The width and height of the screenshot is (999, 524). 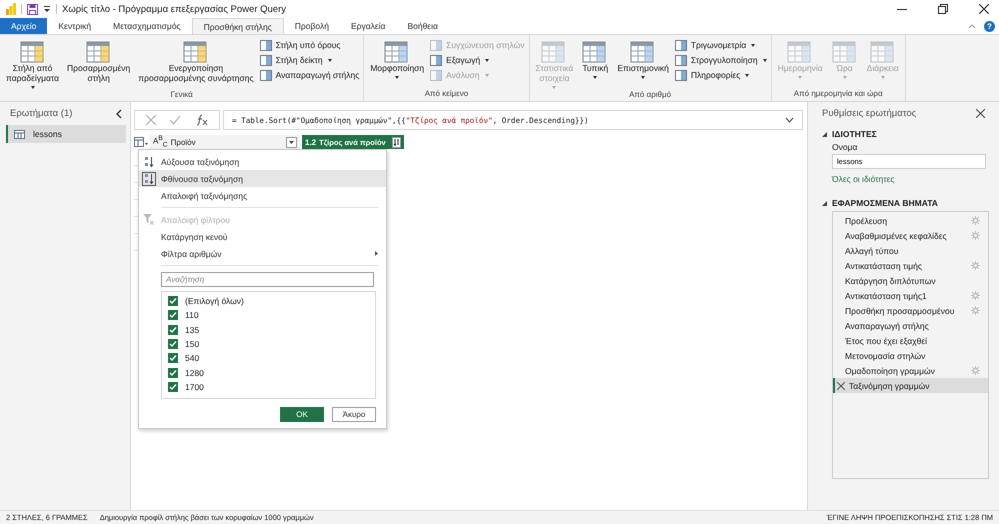 I want to click on column-header: A$^{B}$$_{C}$ Προϊόν, so click(x=225, y=142).